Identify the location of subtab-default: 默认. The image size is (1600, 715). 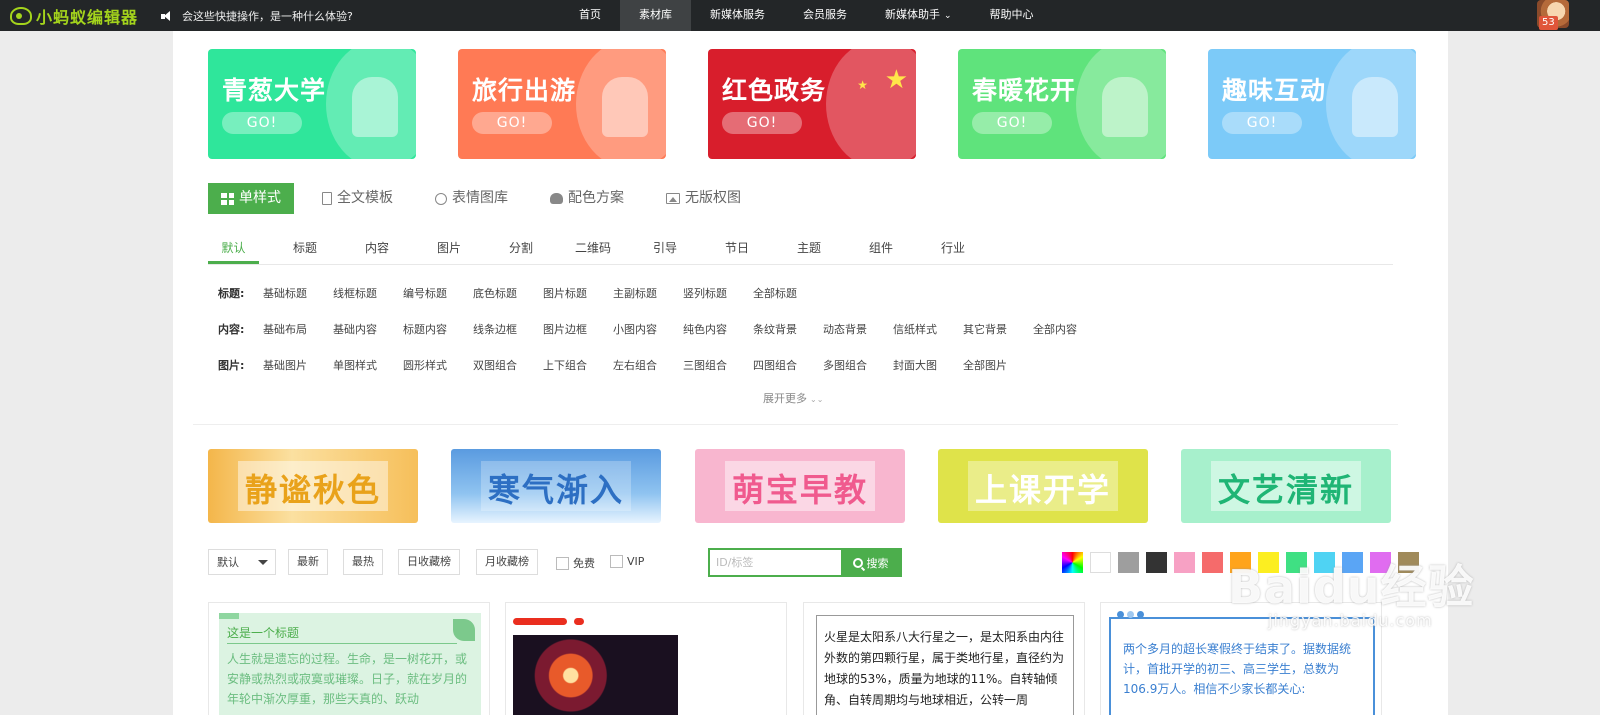
(233, 248).